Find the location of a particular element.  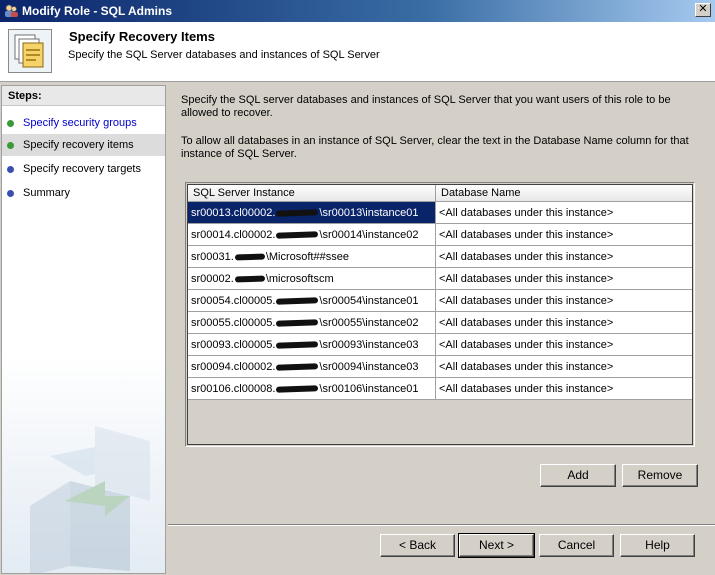

cancel-button: Cancel is located at coordinates (576, 545).